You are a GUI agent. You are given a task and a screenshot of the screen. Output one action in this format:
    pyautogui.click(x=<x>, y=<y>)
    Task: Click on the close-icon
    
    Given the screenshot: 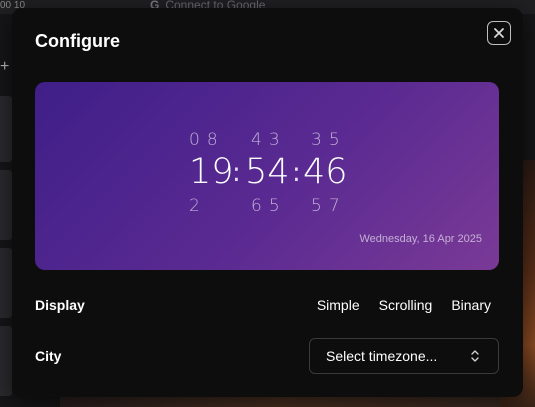 What is the action you would take?
    pyautogui.click(x=499, y=33)
    